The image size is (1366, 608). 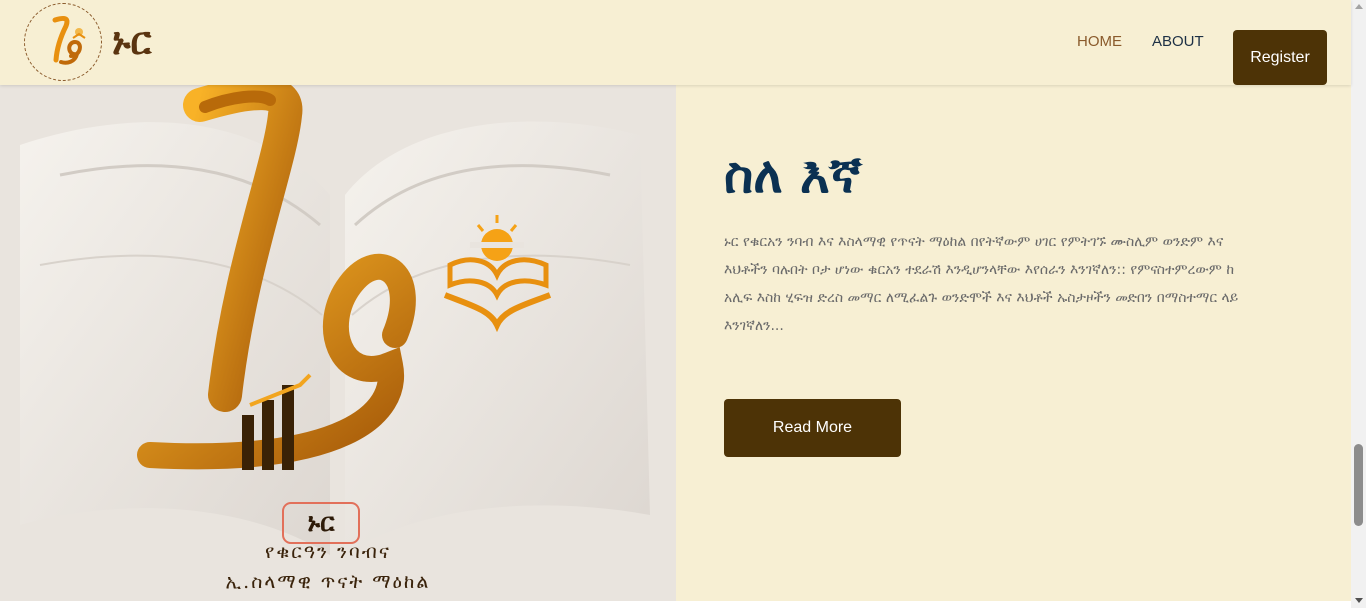 What do you see at coordinates (1358, 304) in the screenshot?
I see `vertical-scrollbar` at bounding box center [1358, 304].